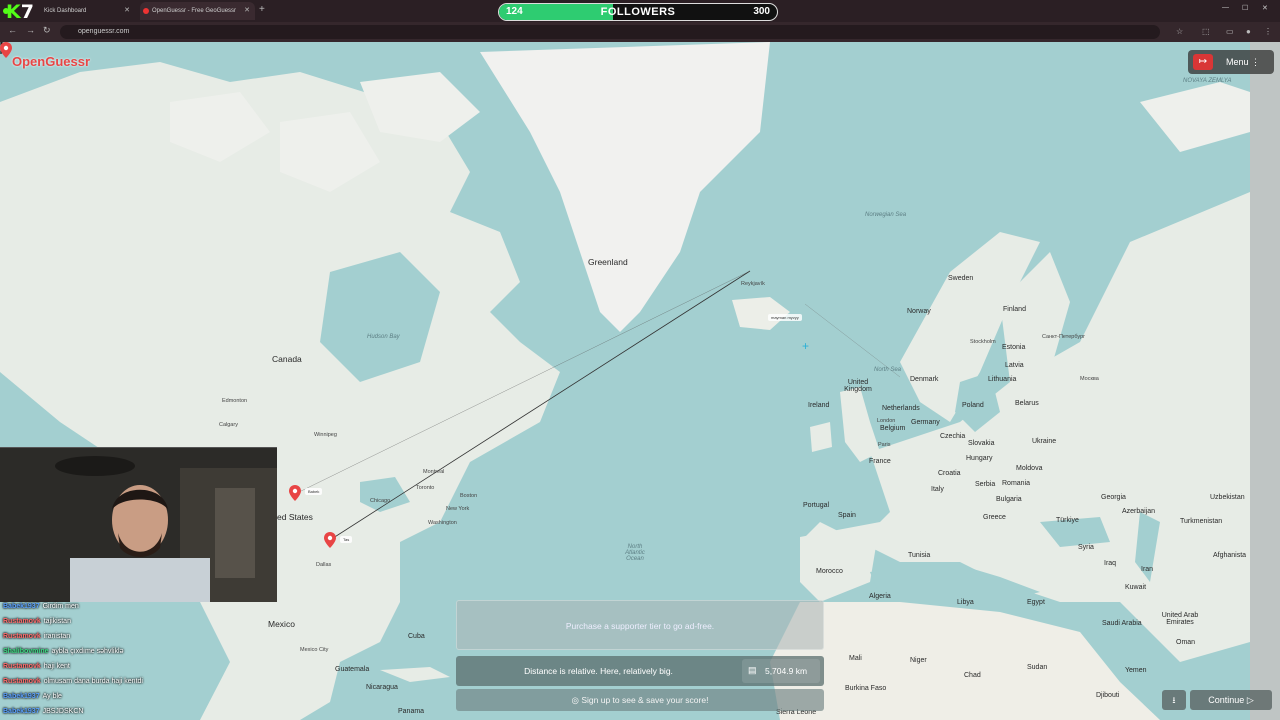 Image resolution: width=1280 pixels, height=720 pixels. Describe the element at coordinates (925, 422) in the screenshot. I see `map-label-germany: Germany` at that location.